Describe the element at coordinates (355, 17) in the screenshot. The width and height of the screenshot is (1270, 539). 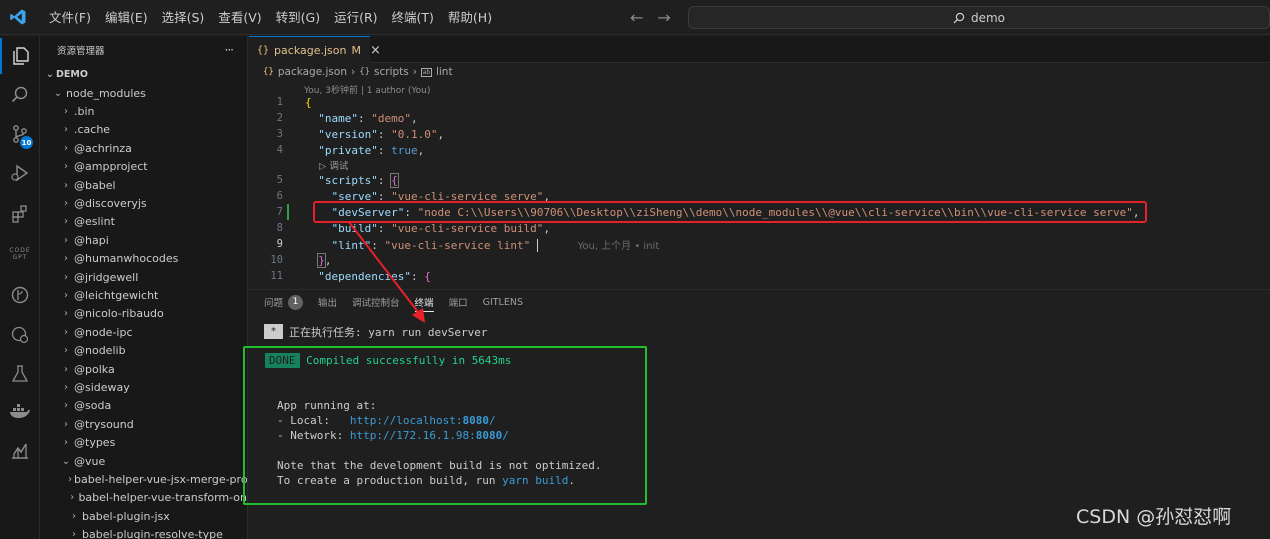
I see `menu-item: 运行(R)` at that location.